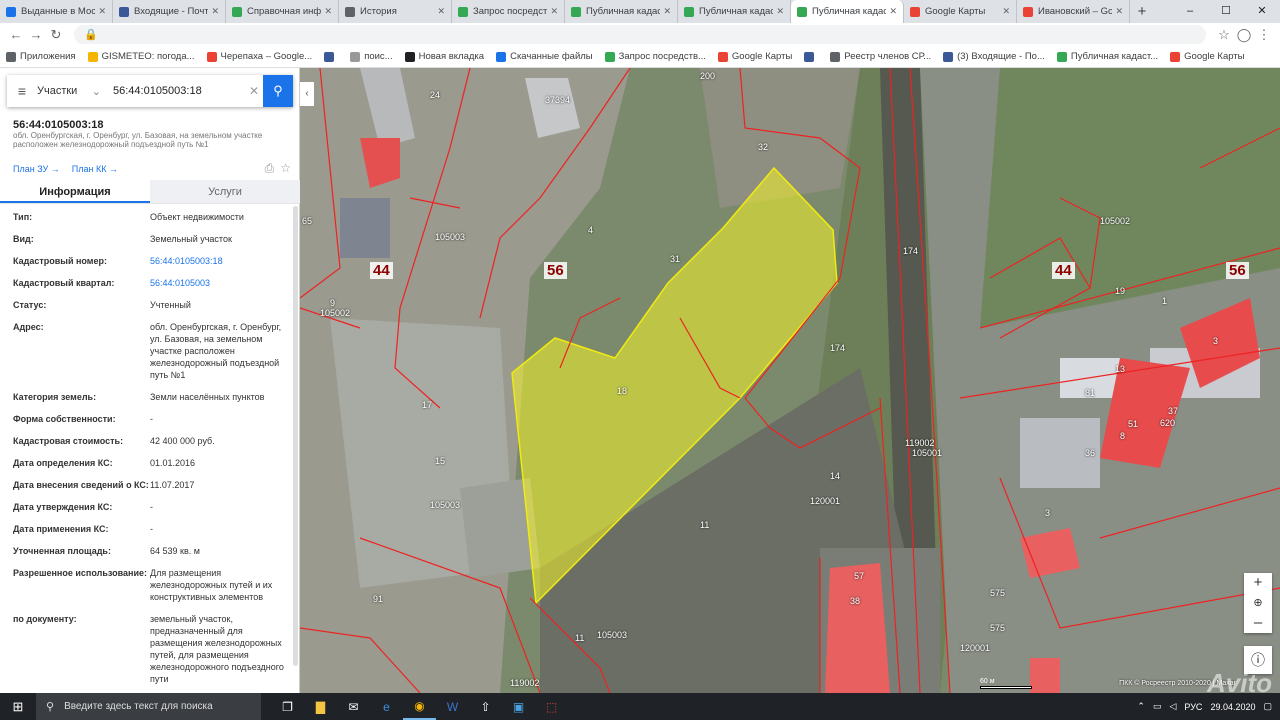 The width and height of the screenshot is (1280, 720). What do you see at coordinates (197, 217) in the screenshot?
I see `attribute-value: Объект недвижимости` at bounding box center [197, 217].